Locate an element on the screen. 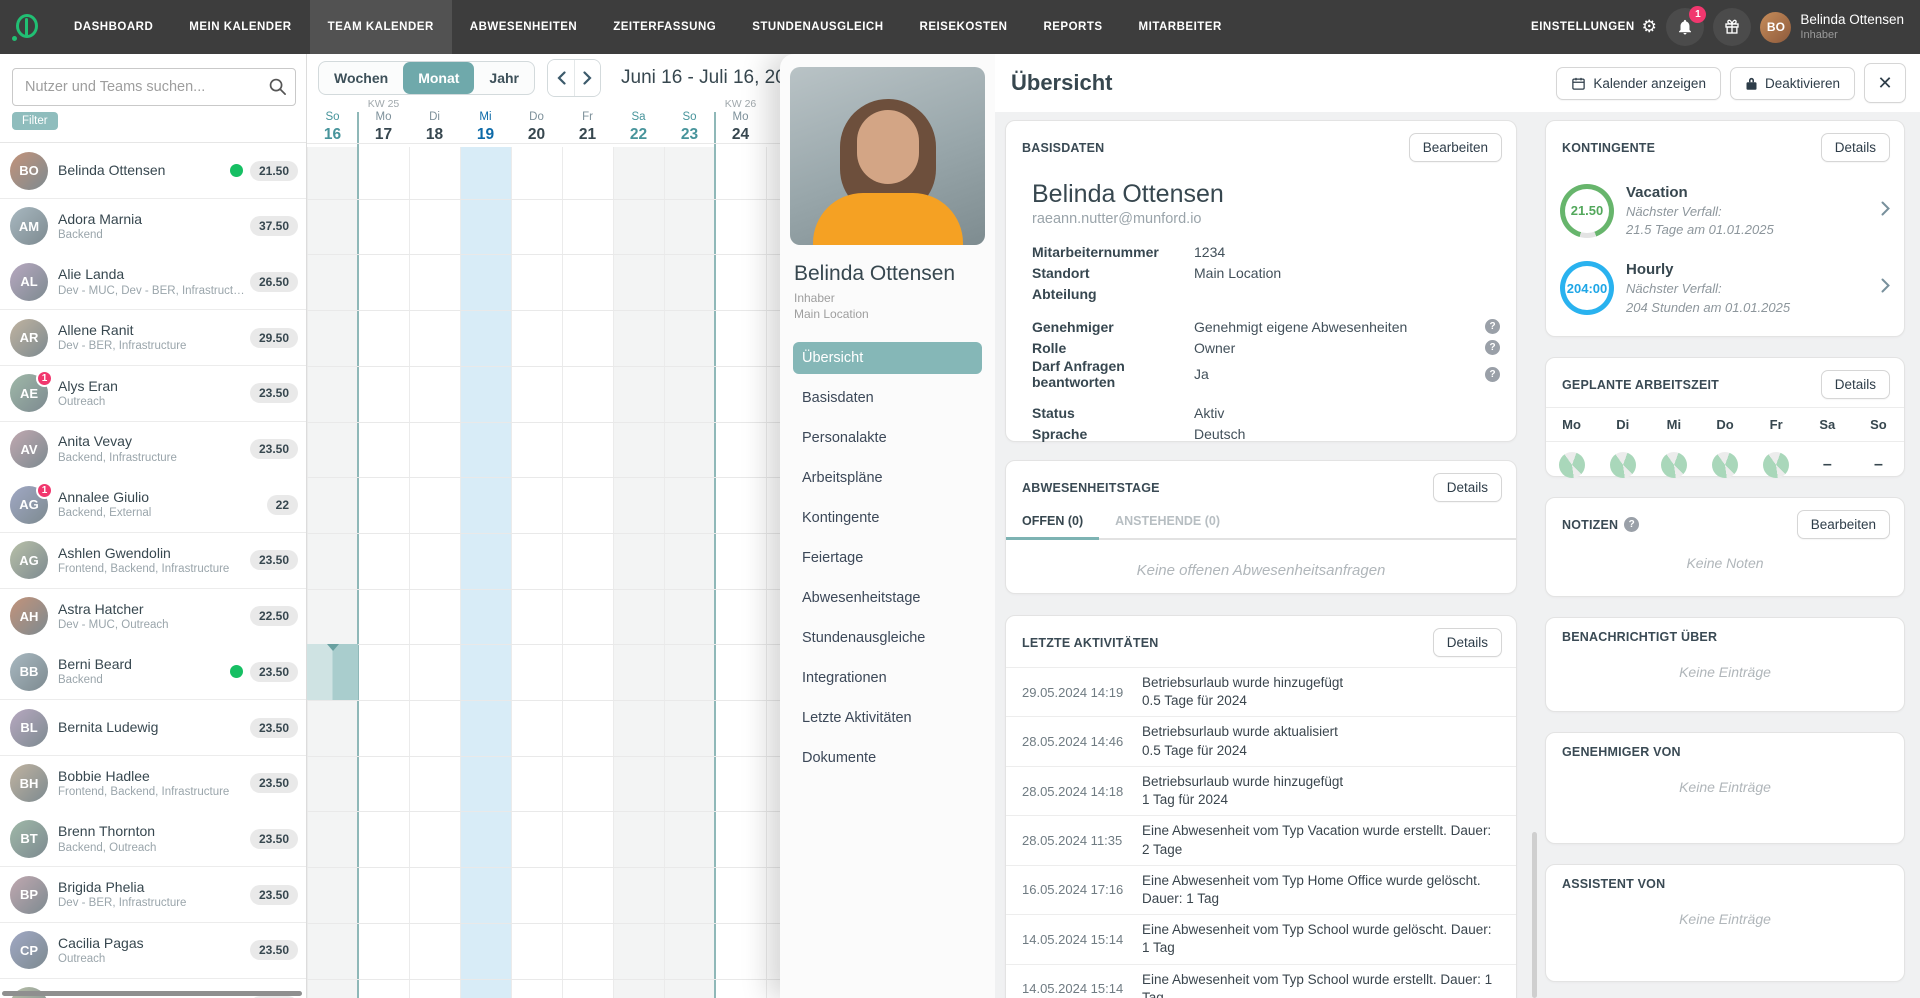 The width and height of the screenshot is (1920, 998). view-monat-button: Monat is located at coordinates (439, 78).